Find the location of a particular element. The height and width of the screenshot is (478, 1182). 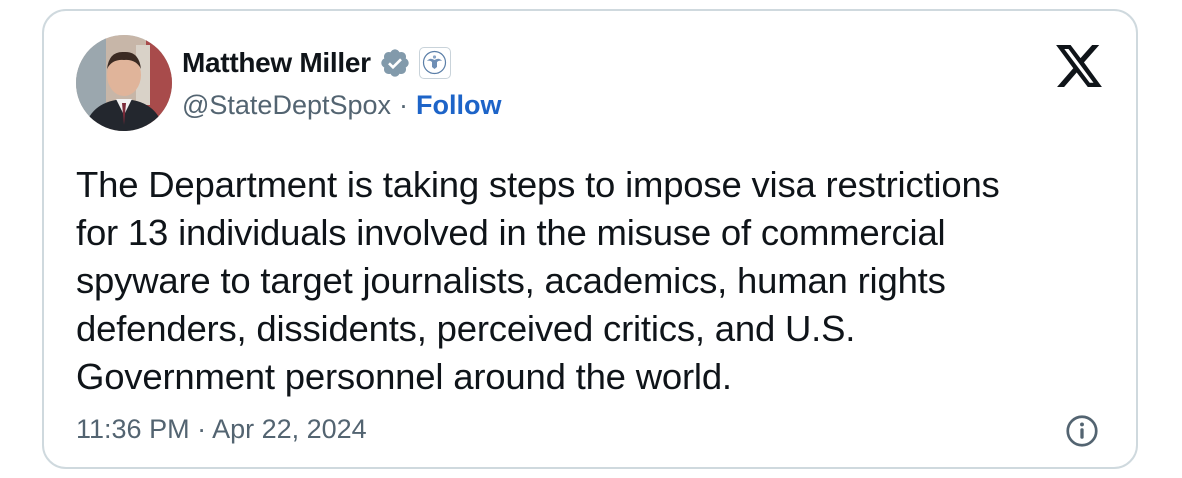

state-department-seal-icon is located at coordinates (434, 63).